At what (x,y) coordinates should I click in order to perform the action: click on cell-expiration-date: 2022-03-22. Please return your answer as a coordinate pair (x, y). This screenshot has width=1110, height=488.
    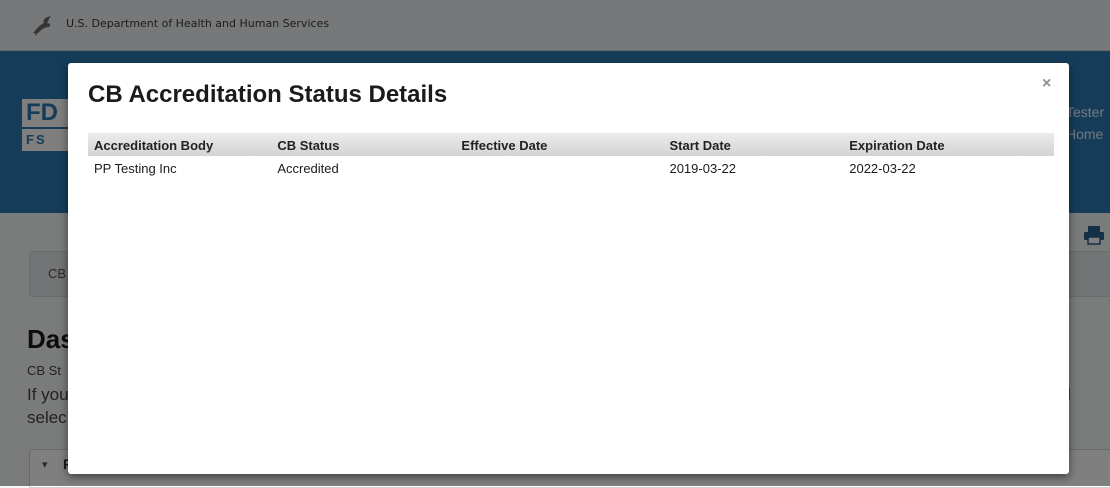
    Looking at the image, I should click on (882, 168).